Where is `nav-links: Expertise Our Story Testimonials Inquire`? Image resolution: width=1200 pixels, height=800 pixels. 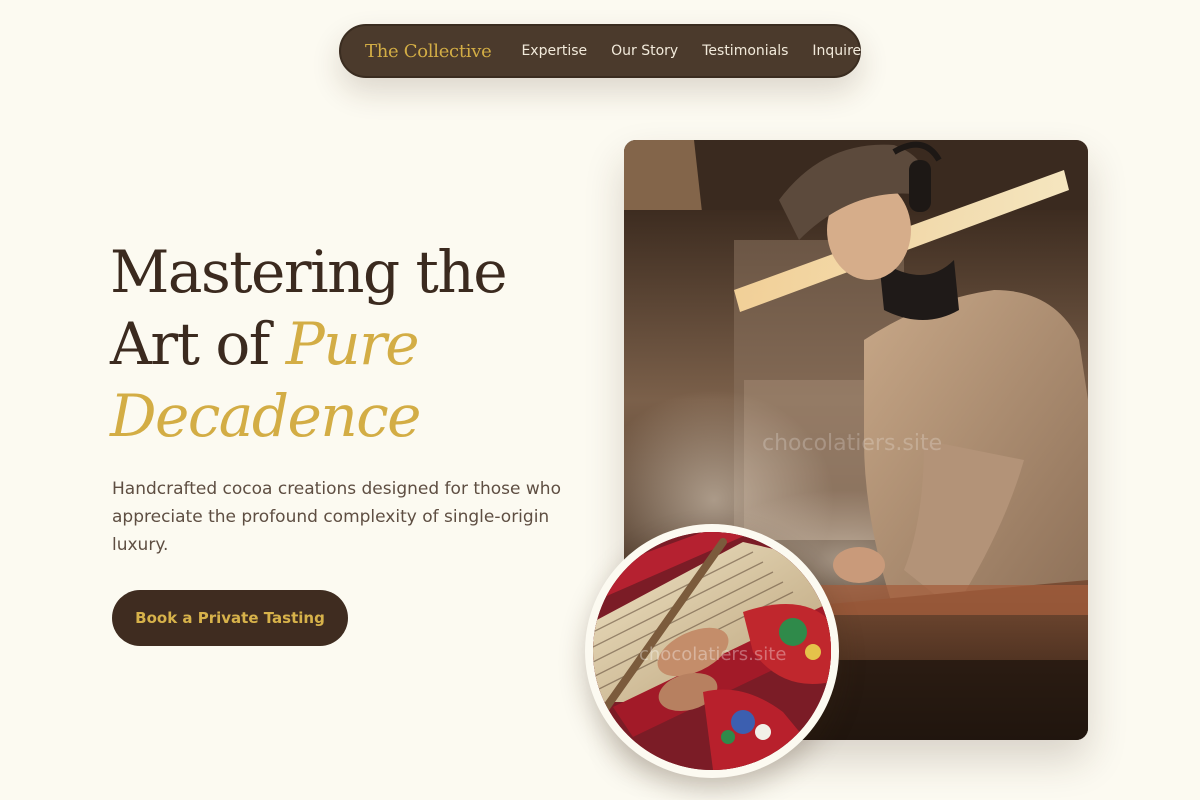 nav-links: Expertise Our Story Testimonials Inquire is located at coordinates (691, 51).